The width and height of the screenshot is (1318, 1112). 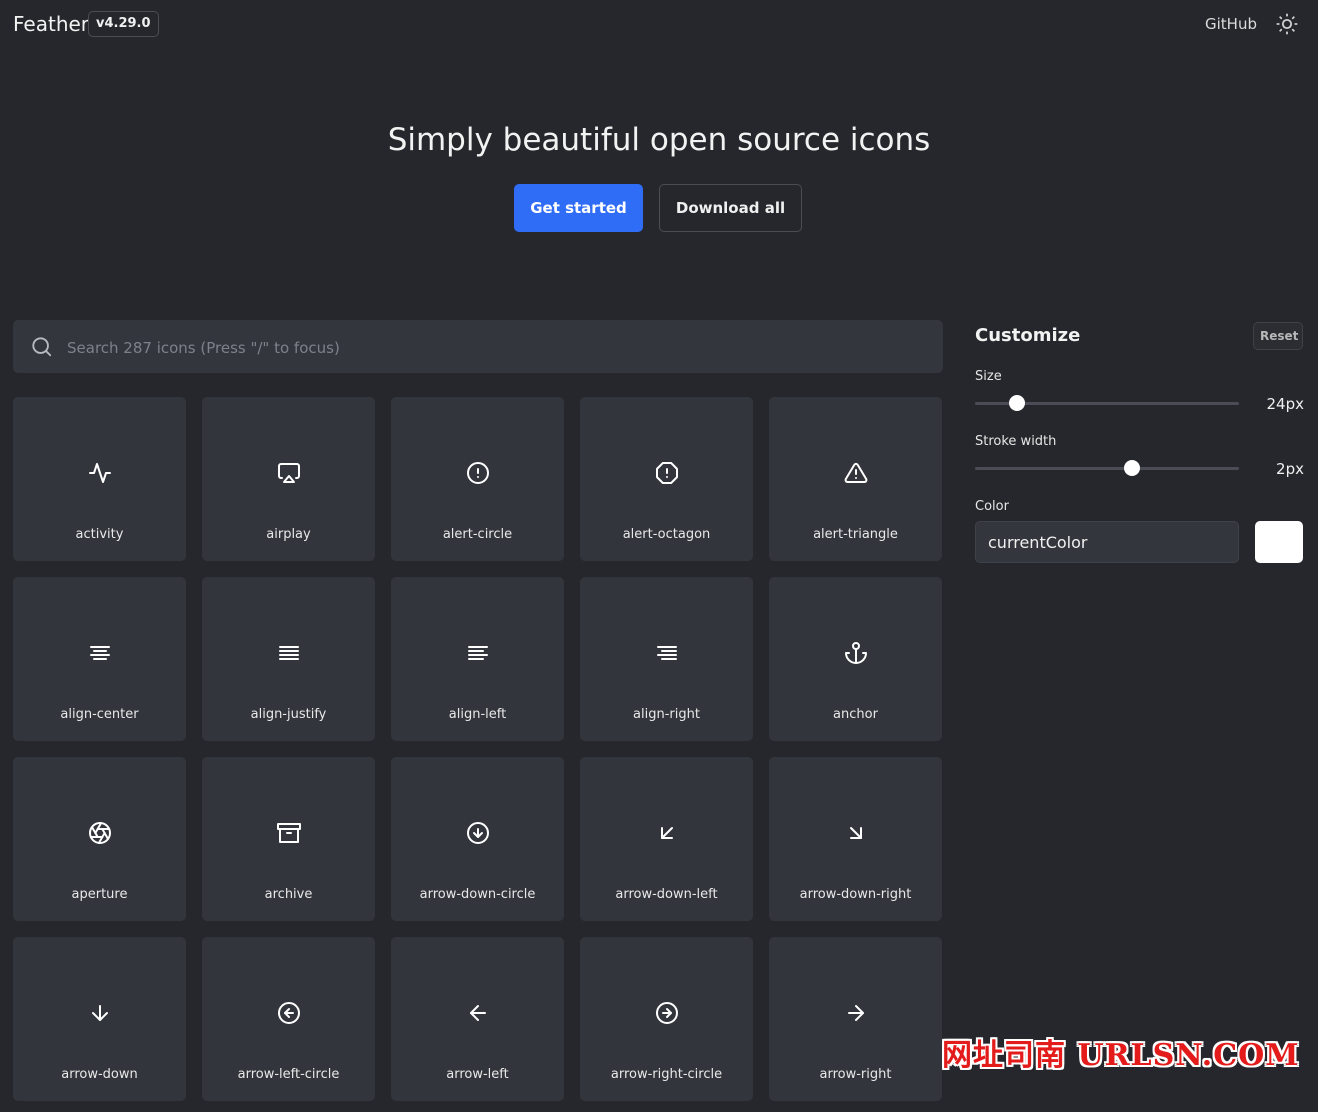 What do you see at coordinates (477, 1074) in the screenshot?
I see `icon-label: arrow-left` at bounding box center [477, 1074].